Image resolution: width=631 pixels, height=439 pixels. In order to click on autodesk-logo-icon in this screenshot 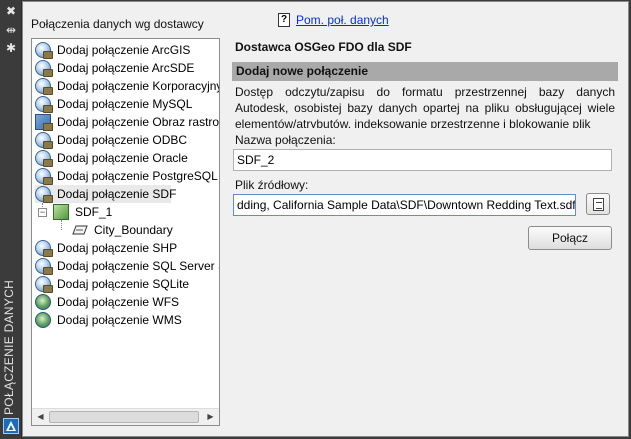, I will do `click(11, 426)`.